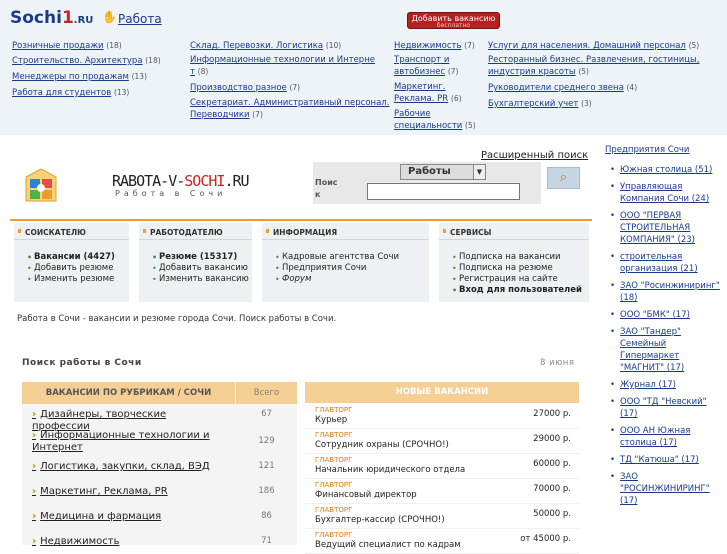 The height and width of the screenshot is (554, 727). Describe the element at coordinates (331, 420) in the screenshot. I see `vacancy-title: Курьер` at that location.